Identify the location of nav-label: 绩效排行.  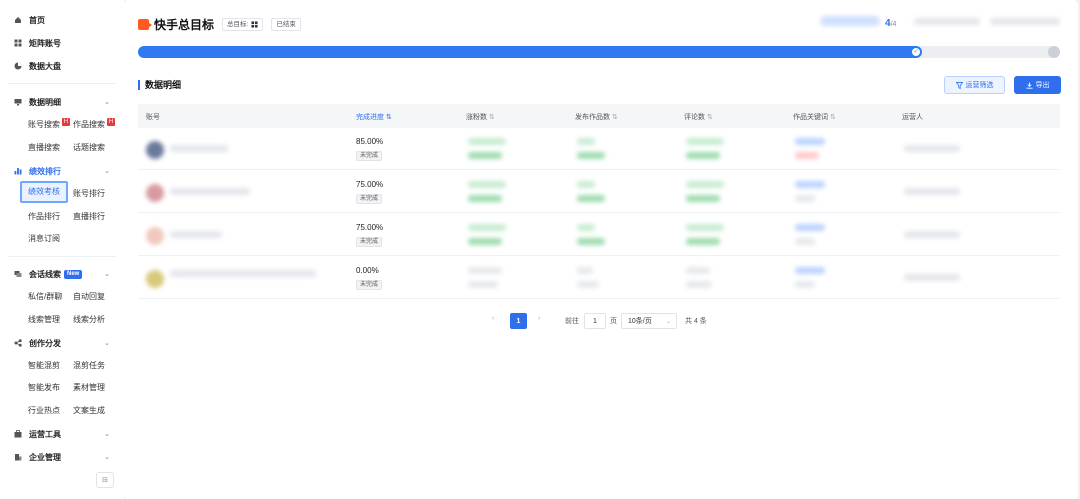
(45, 171).